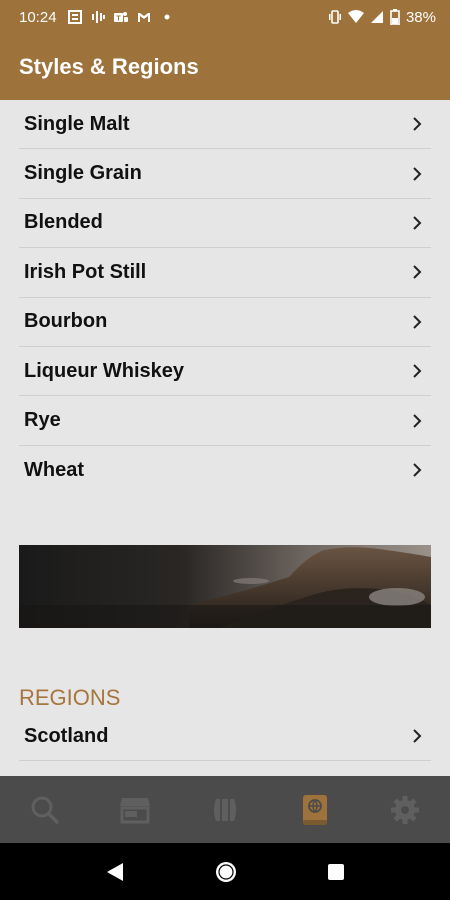  I want to click on gmail-icon, so click(143, 17).